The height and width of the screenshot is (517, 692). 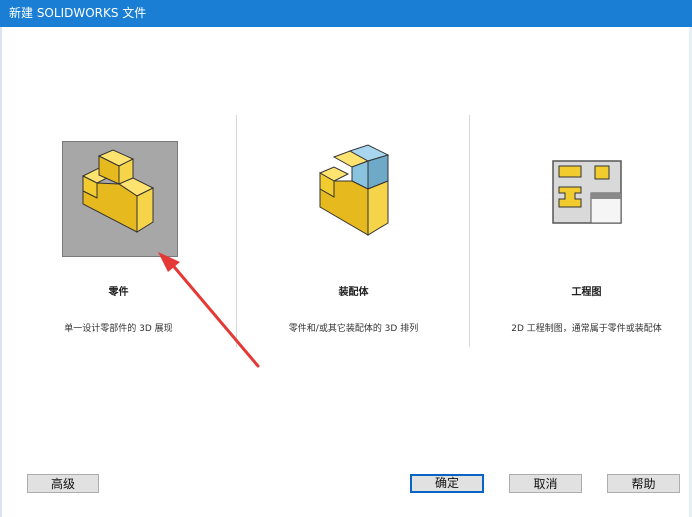 What do you see at coordinates (353, 329) in the screenshot?
I see `assembly-description: 零件和/或其它装配体的 3D 排列` at bounding box center [353, 329].